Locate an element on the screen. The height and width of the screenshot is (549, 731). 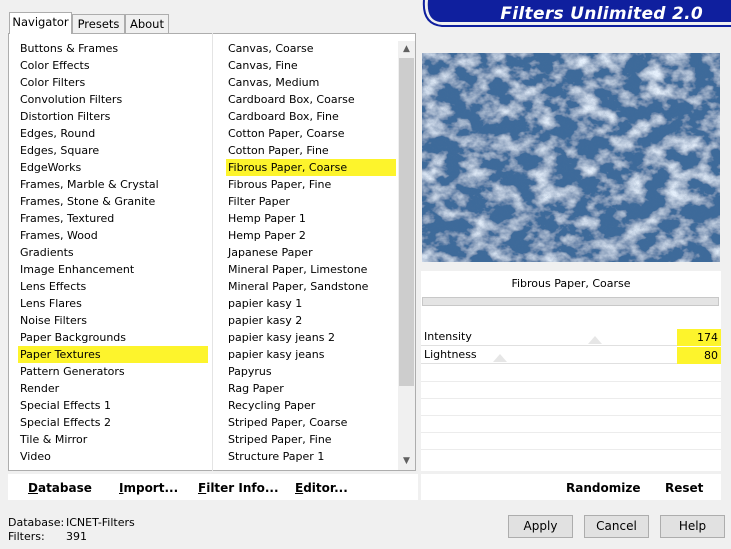
filter-list-item: Fibrous Paper, Coarse is located at coordinates (311, 167).